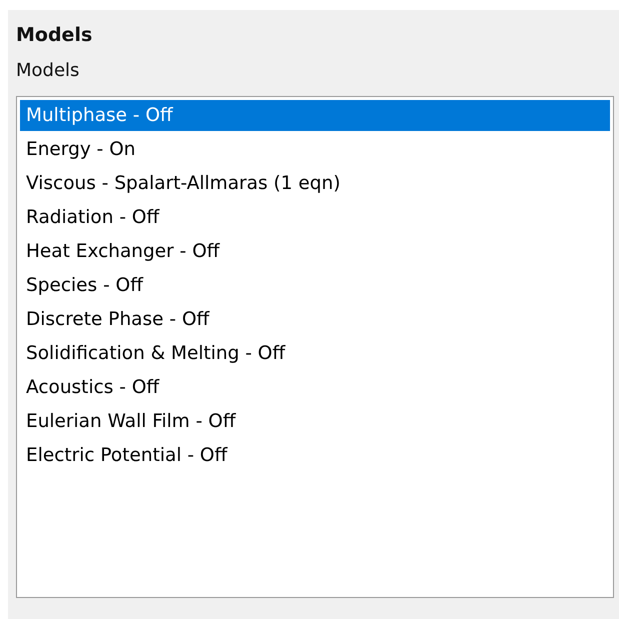 This screenshot has width=619, height=619. I want to click on list-label: Models, so click(48, 71).